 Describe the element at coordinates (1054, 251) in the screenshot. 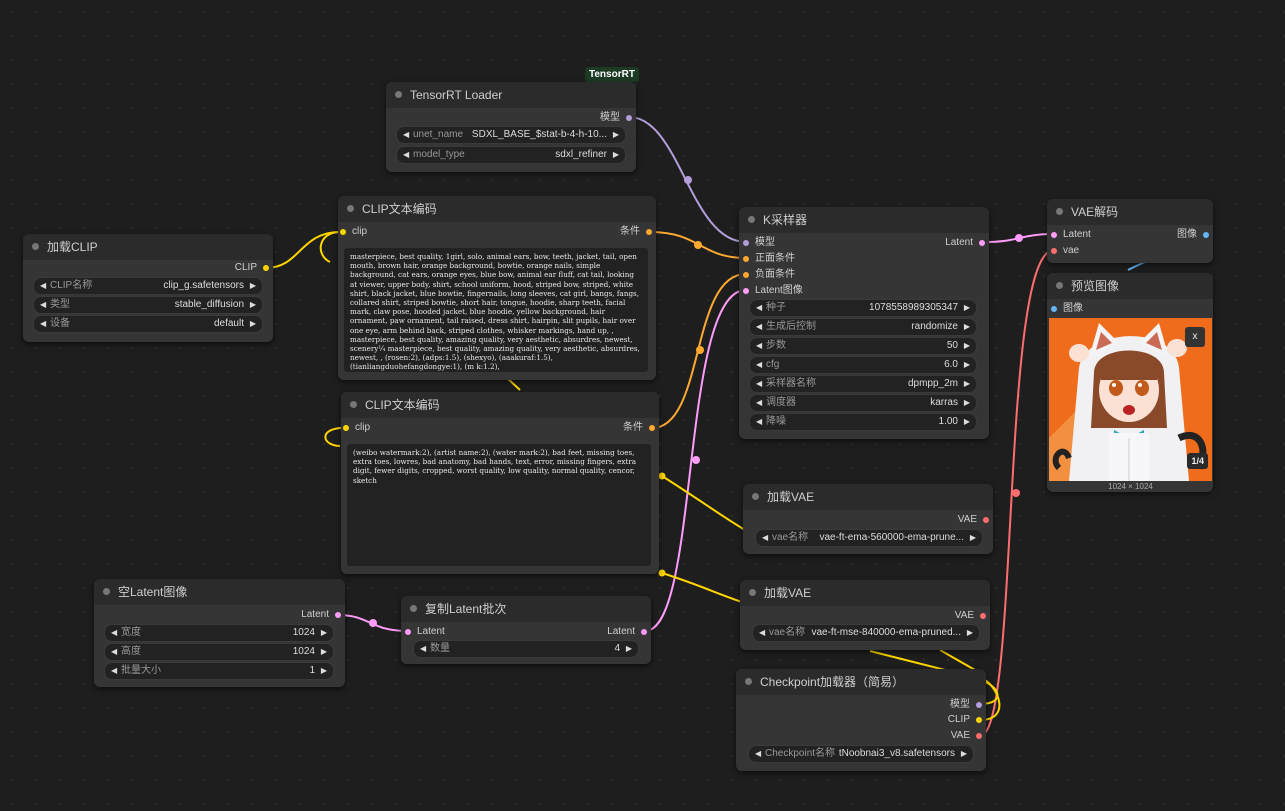

I see `vae-port-icon` at that location.